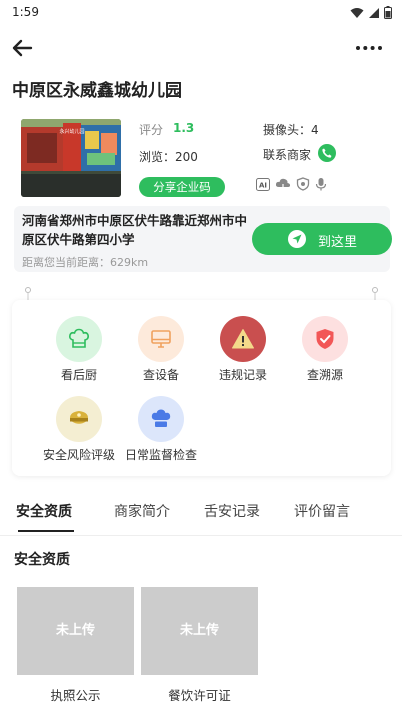 The height and width of the screenshot is (714, 402). I want to click on service-check-equipment: 查设备, so click(161, 349).